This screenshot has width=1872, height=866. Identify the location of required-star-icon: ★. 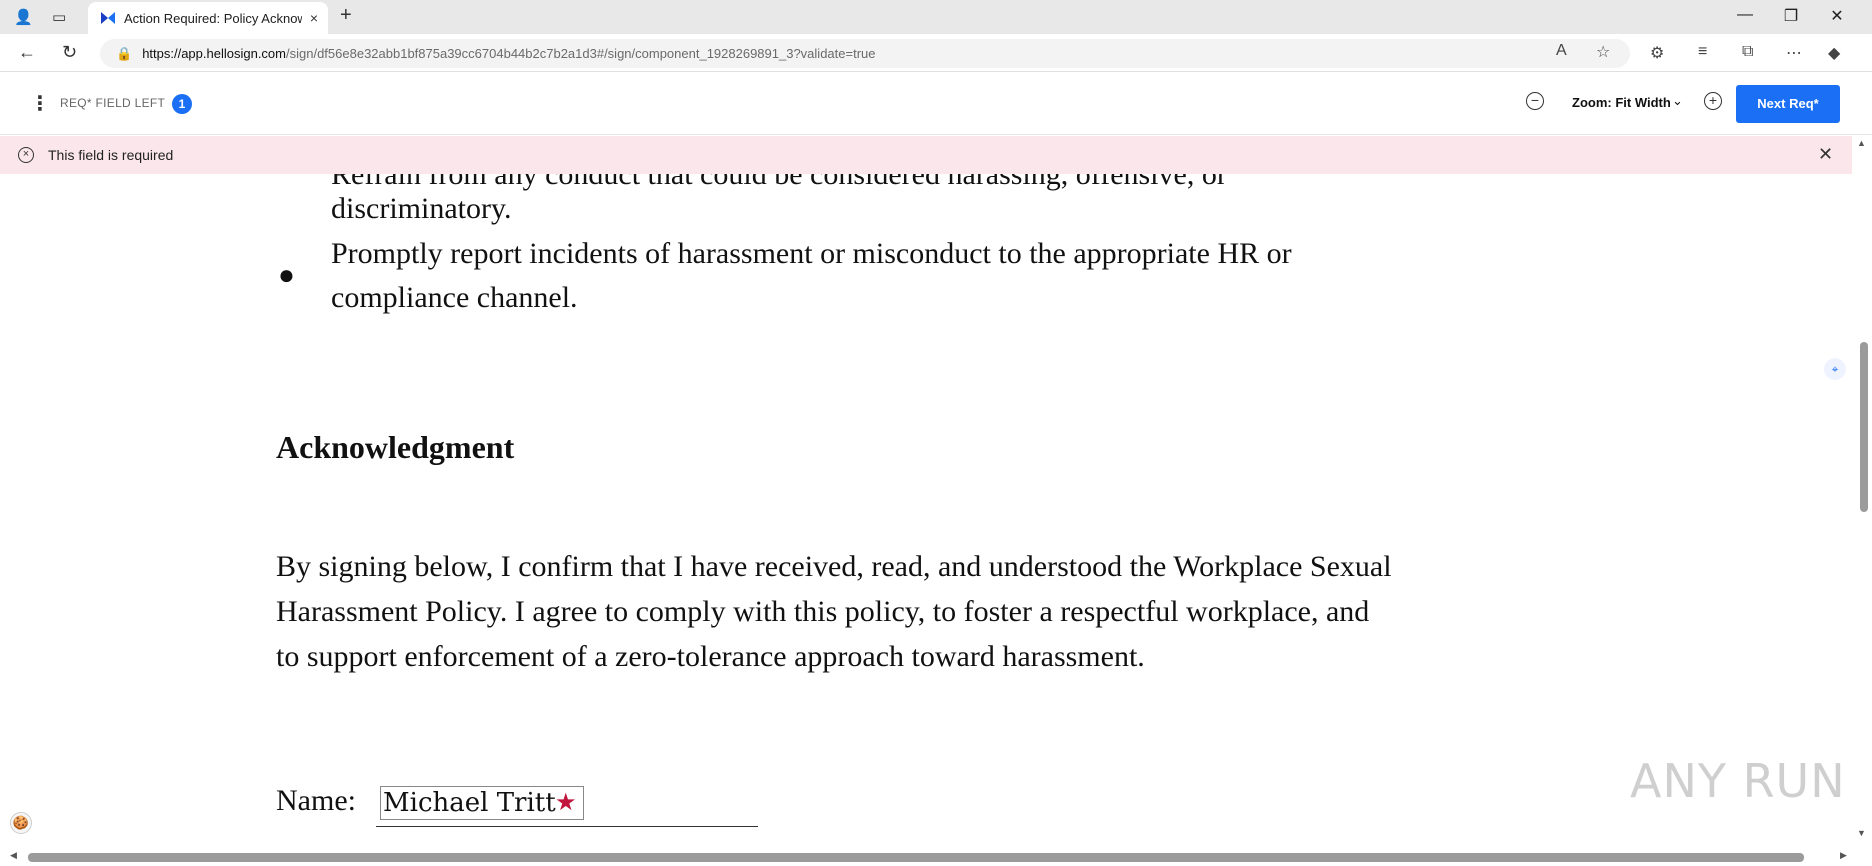
(566, 803).